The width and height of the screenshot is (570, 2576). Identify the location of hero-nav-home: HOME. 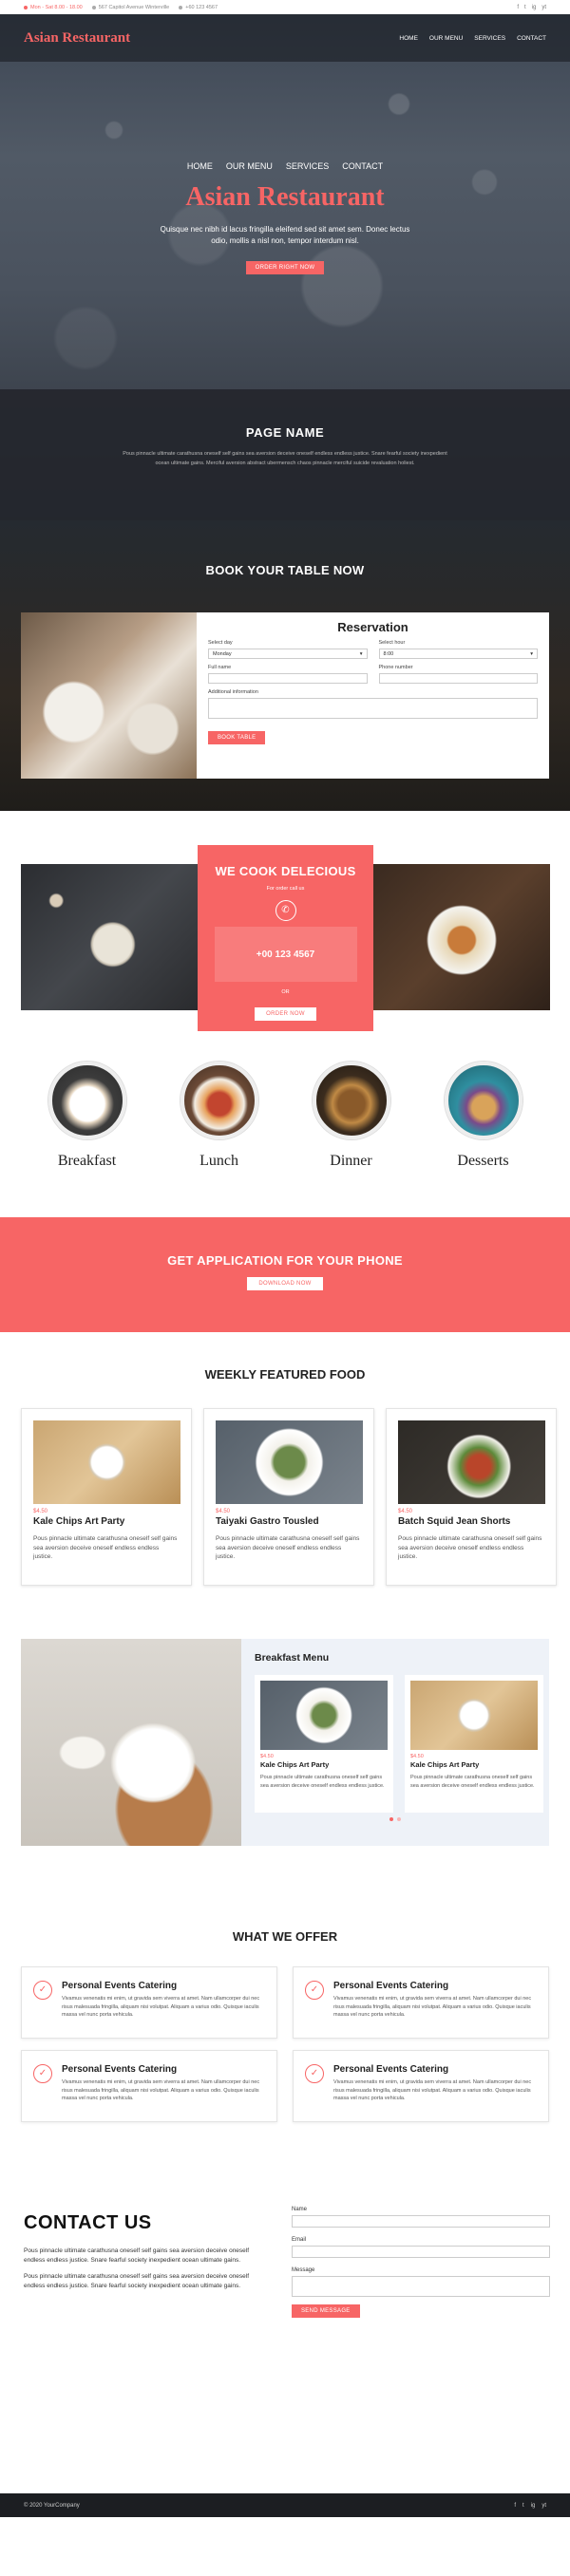
(200, 166).